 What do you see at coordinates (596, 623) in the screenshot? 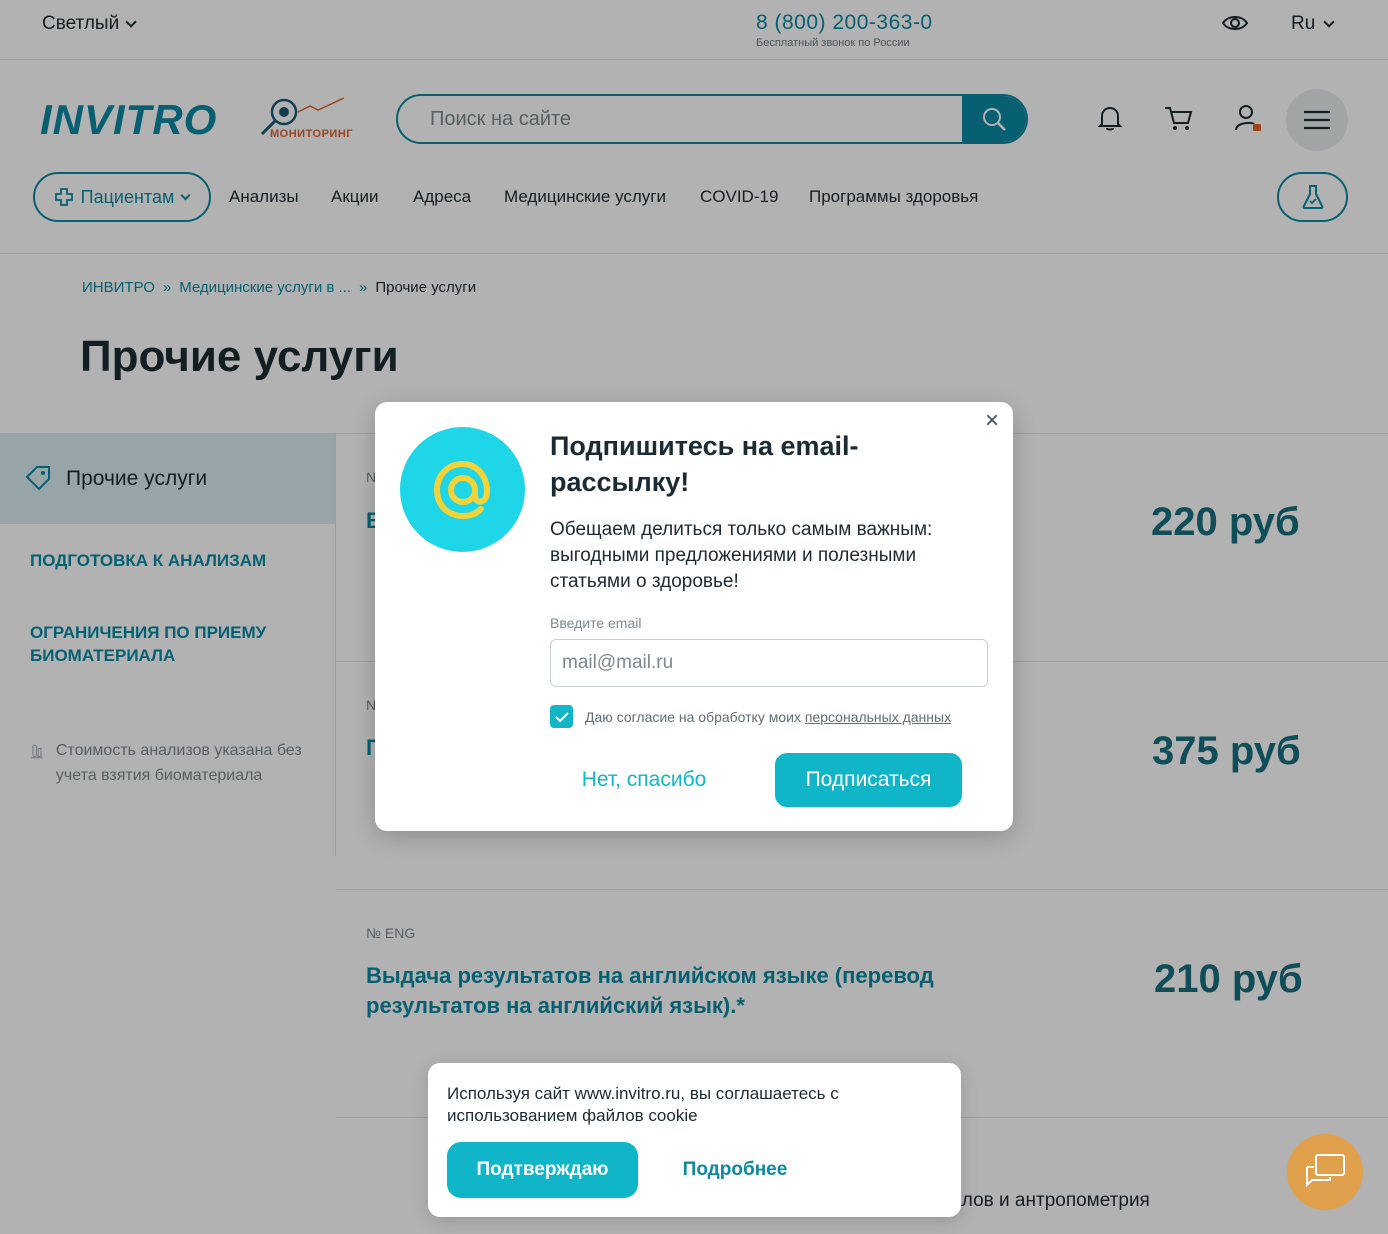
I see `email-label: Введите email` at bounding box center [596, 623].